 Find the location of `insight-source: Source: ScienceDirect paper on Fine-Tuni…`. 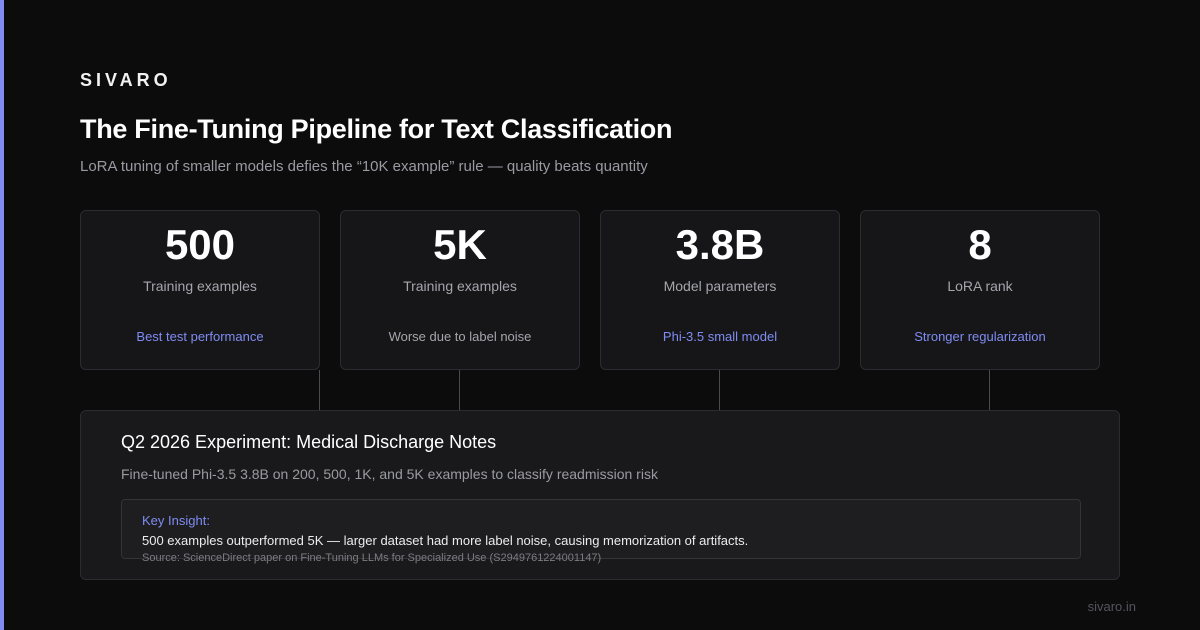

insight-source: Source: ScienceDirect paper on Fine-Tuni… is located at coordinates (372, 558).